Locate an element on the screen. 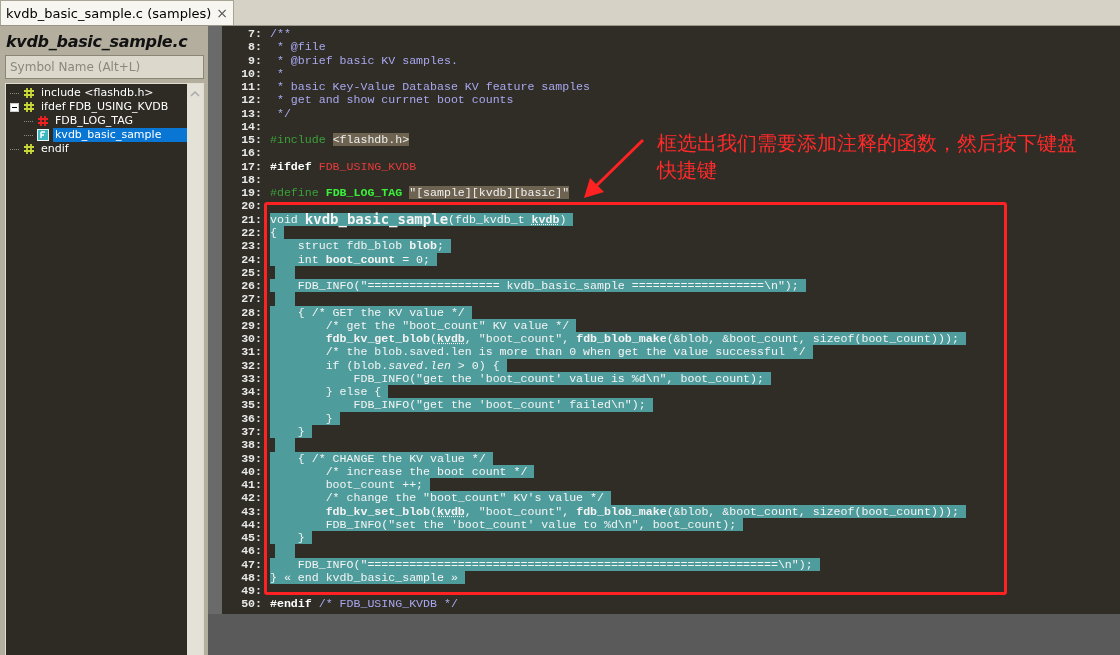 The width and height of the screenshot is (1120, 655). line-number: 19: is located at coordinates (251, 193).